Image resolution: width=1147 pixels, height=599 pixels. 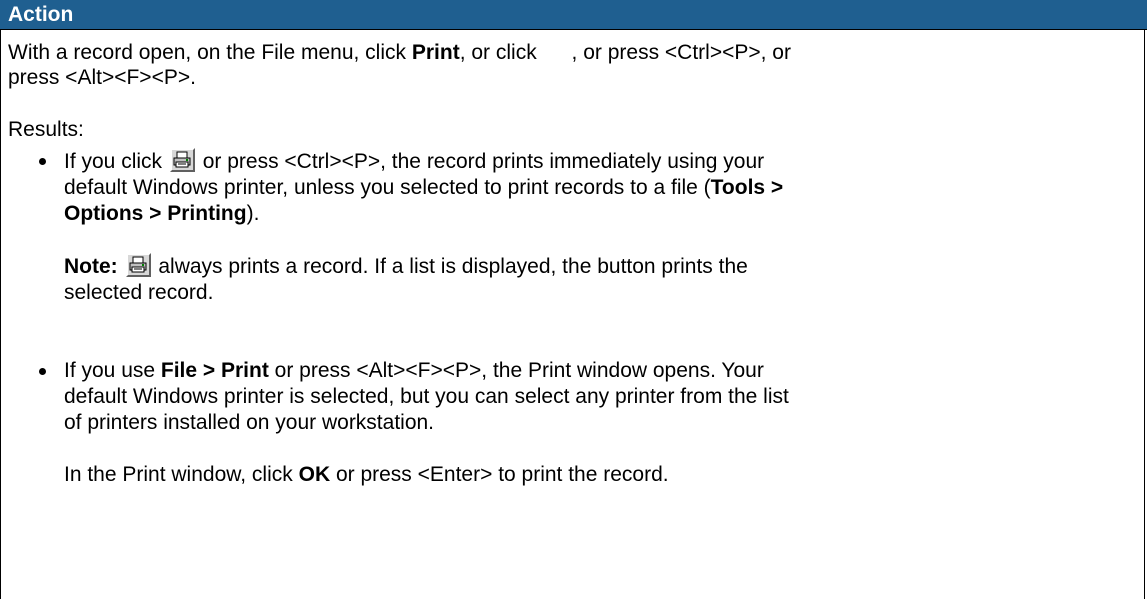 I want to click on note-line-2: selected record., so click(x=139, y=292).